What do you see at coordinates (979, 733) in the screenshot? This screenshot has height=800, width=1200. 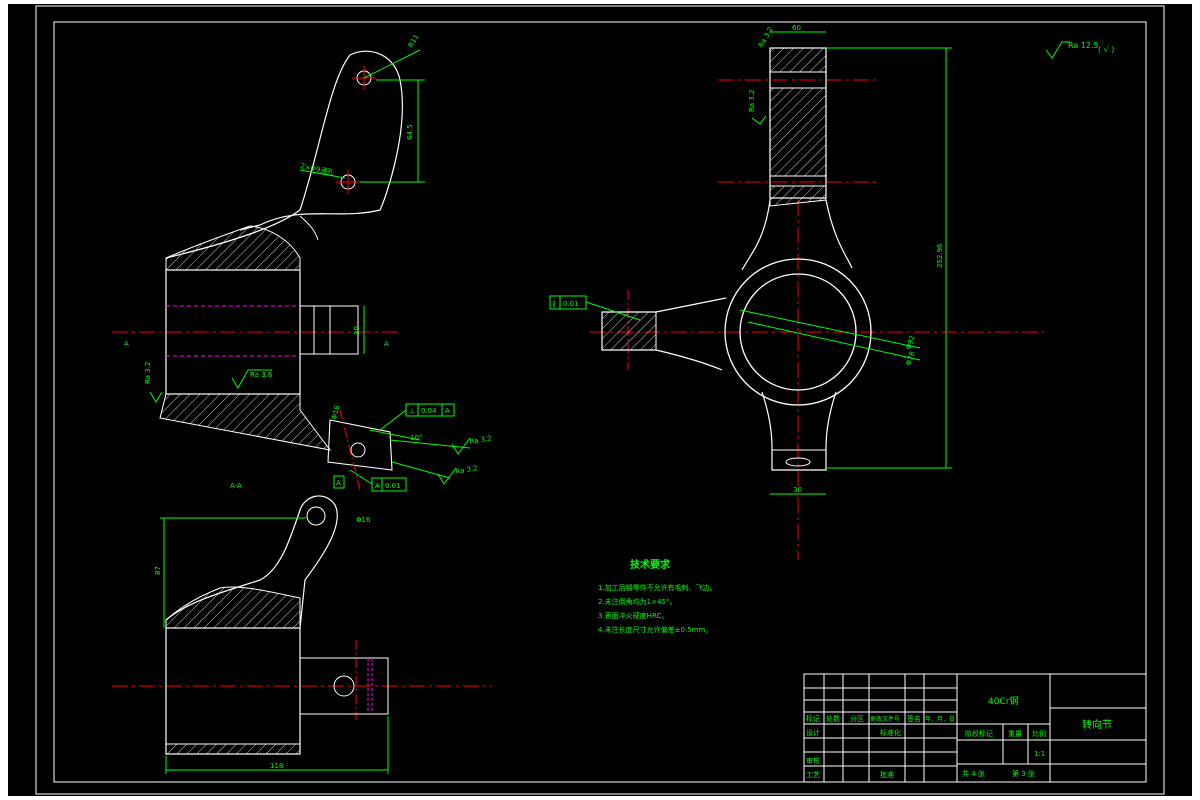 I see `tb-stage-label: 阶段标记` at bounding box center [979, 733].